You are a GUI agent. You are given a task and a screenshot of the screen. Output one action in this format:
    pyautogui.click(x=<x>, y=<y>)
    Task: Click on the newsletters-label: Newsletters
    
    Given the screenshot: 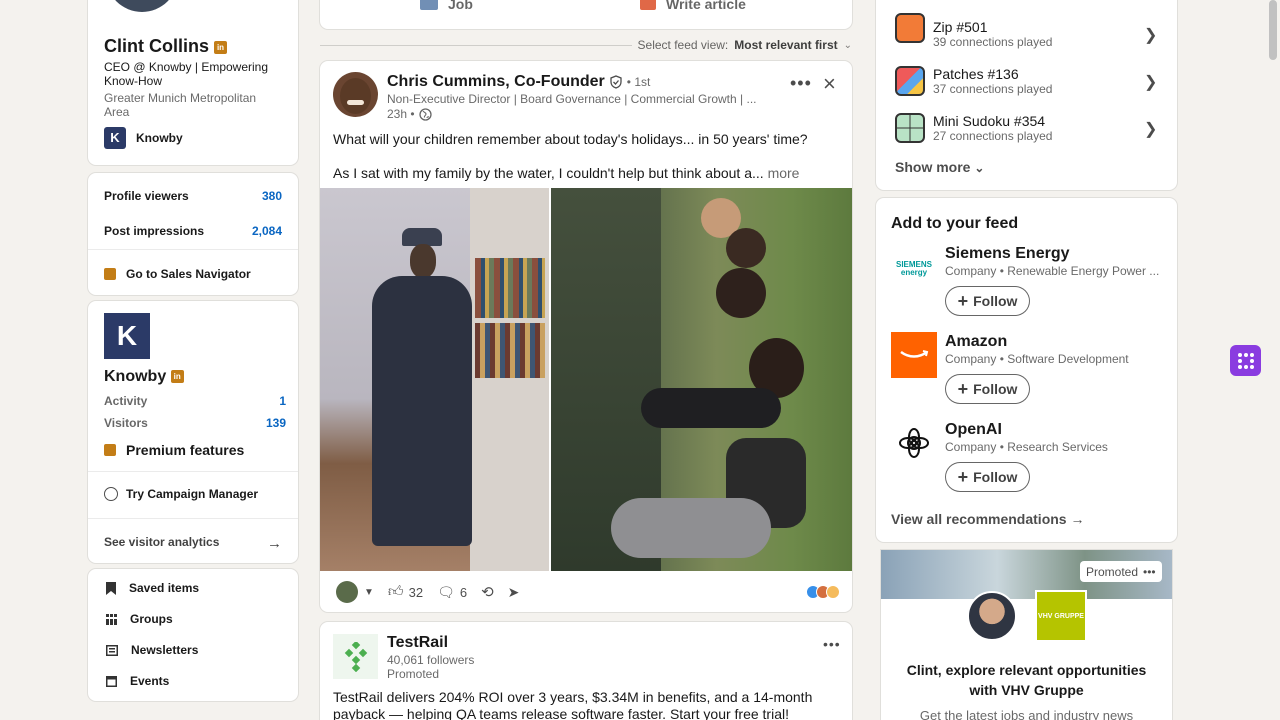 What is the action you would take?
    pyautogui.click(x=165, y=650)
    